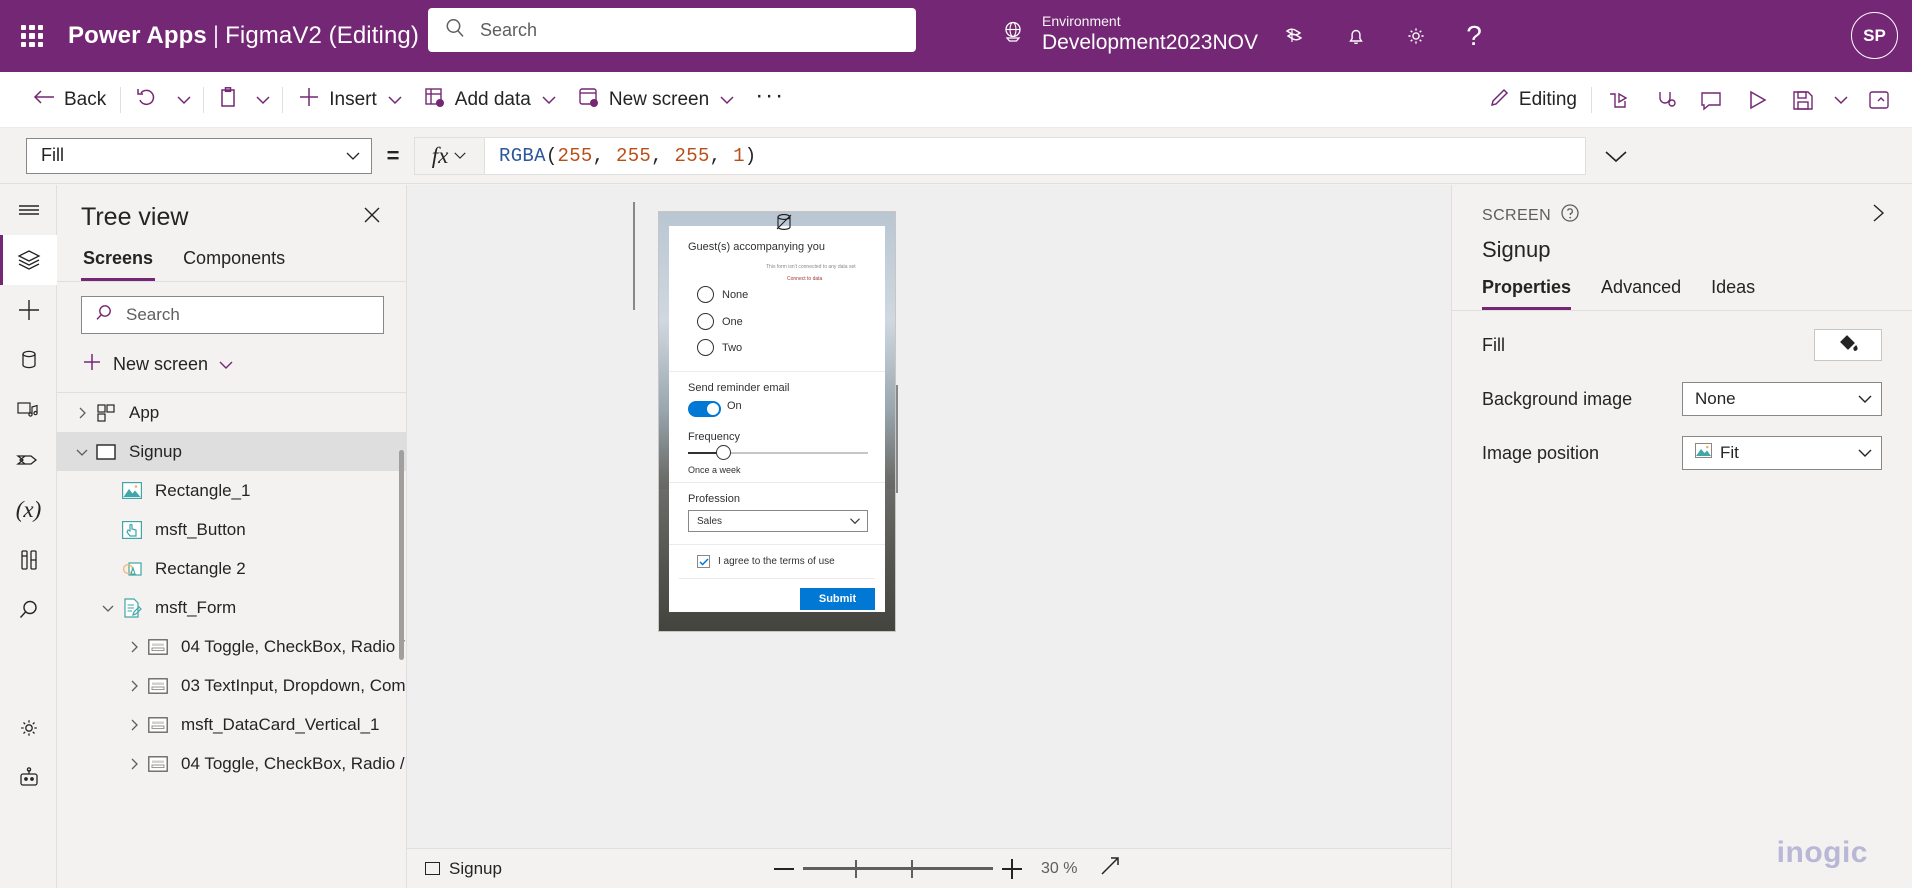  I want to click on overflow-menu-button: ···, so click(770, 100).